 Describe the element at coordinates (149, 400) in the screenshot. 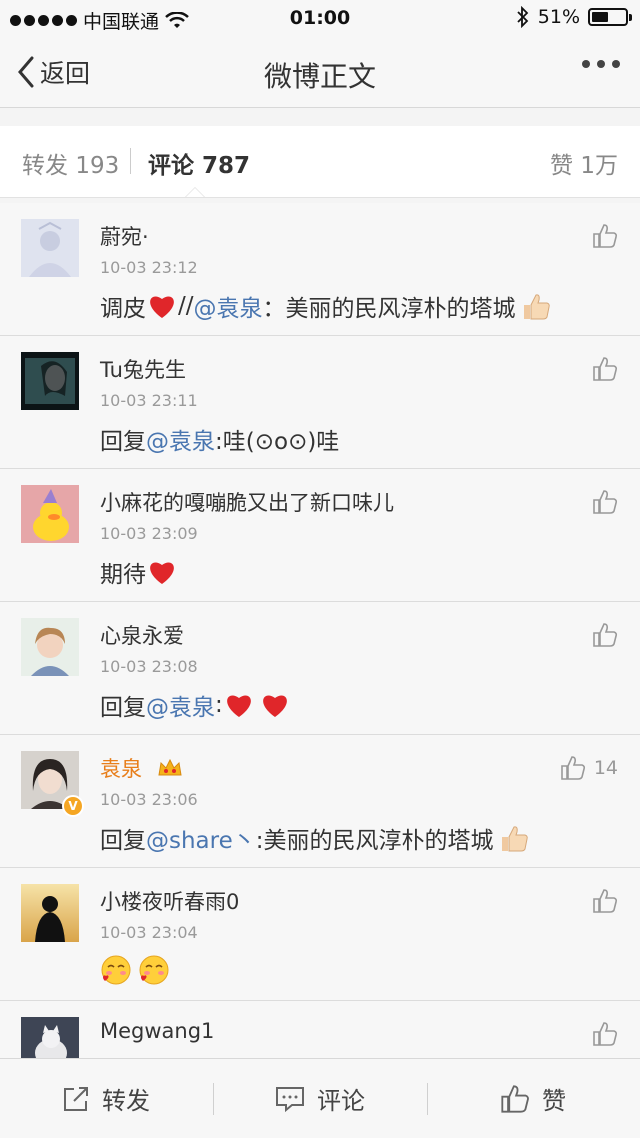

I see `comment-time: 10-03 23:11` at that location.